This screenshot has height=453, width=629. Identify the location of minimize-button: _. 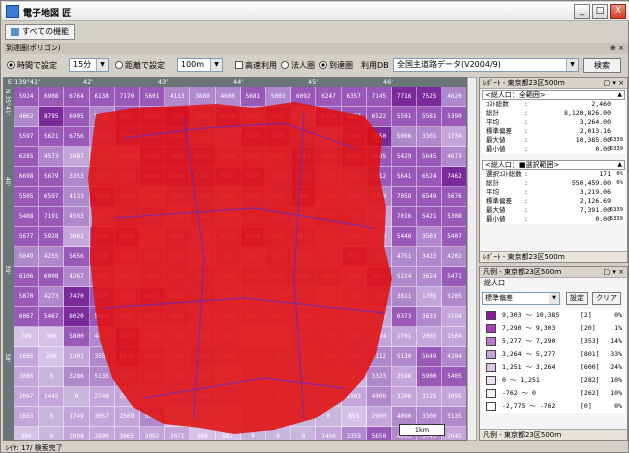
(582, 11).